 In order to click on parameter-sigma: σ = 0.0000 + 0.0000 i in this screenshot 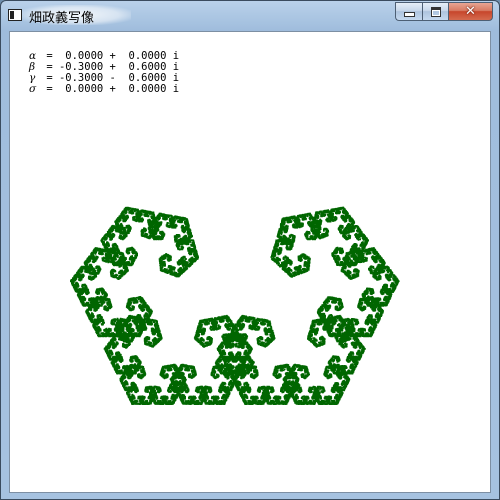, I will do `click(104, 89)`.